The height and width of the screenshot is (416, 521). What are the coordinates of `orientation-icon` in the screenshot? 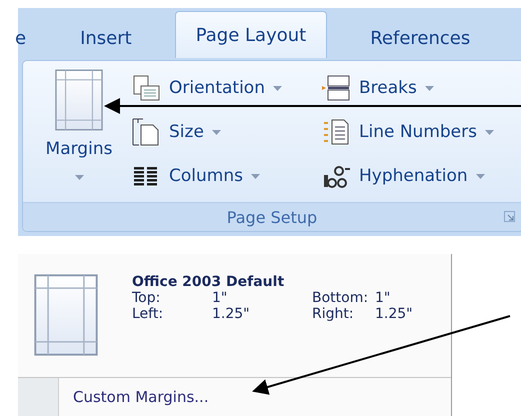 It's located at (146, 88).